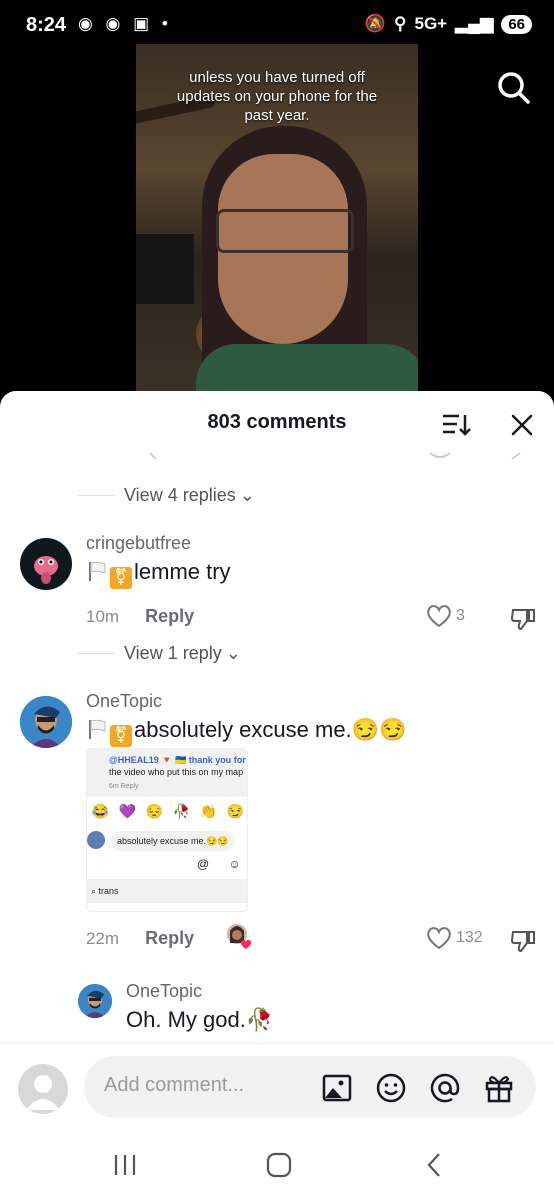 The height and width of the screenshot is (1200, 554). Describe the element at coordinates (435, 1165) in the screenshot. I see `back-icon` at that location.